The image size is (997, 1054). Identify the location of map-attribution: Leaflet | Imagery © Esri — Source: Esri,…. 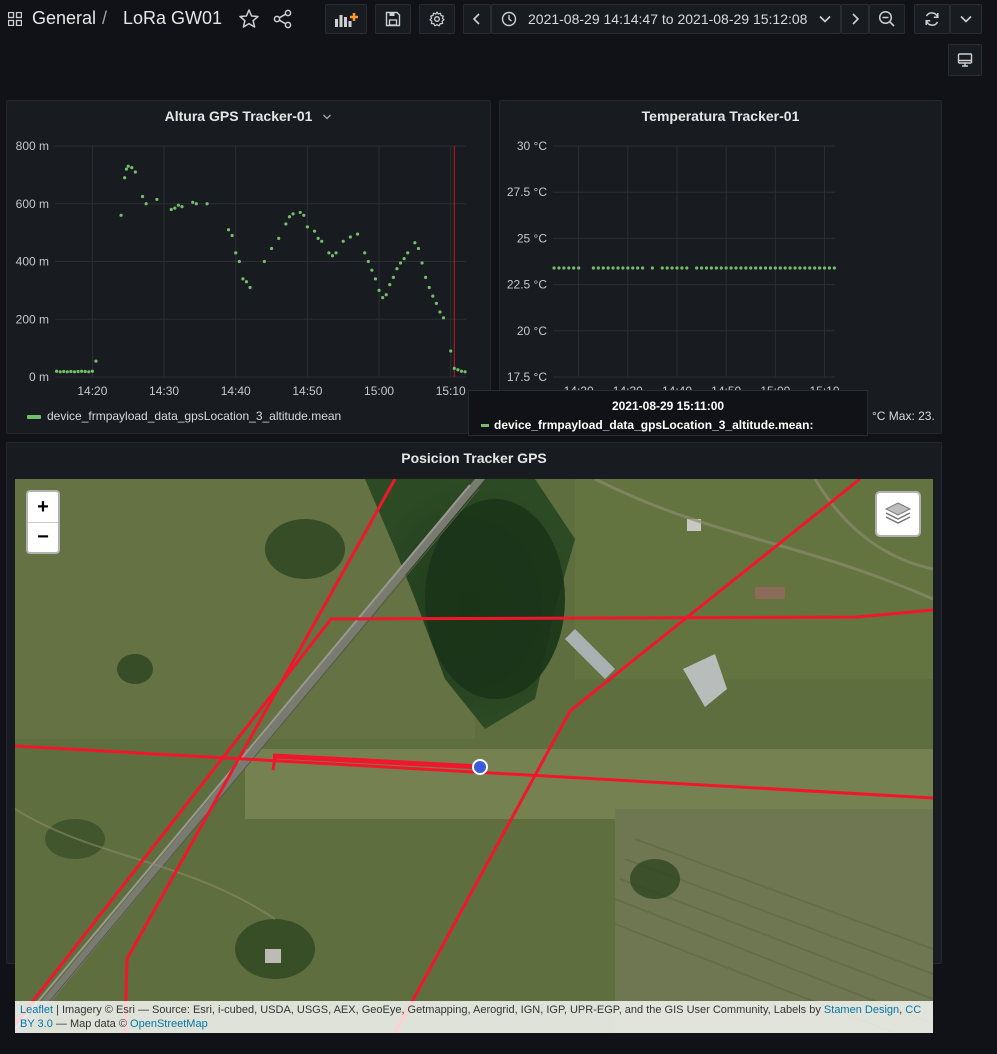
(474, 1017).